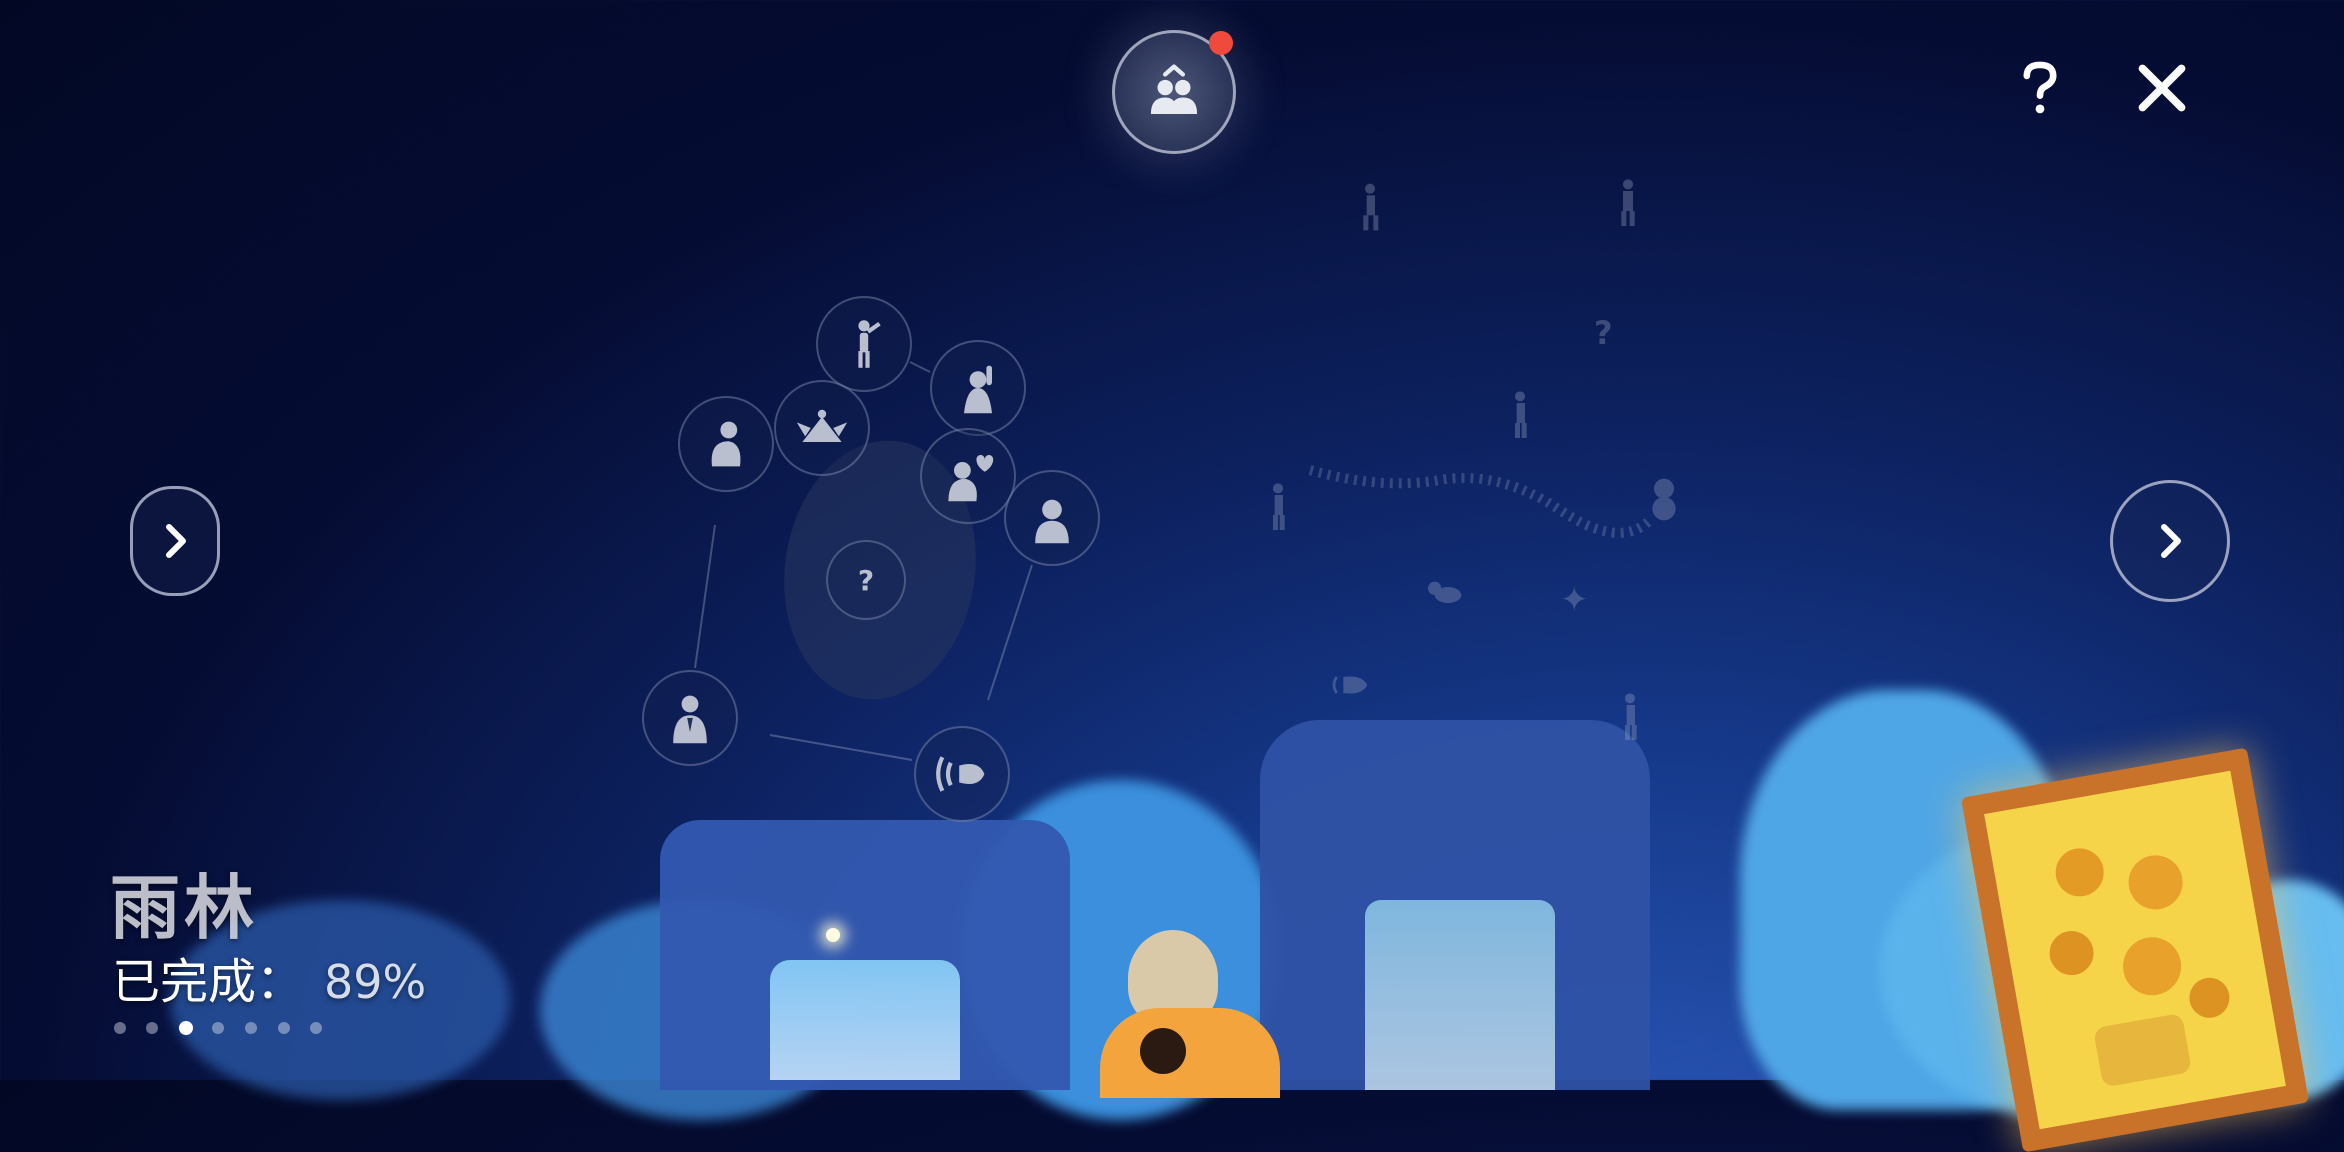 The image size is (2344, 1152). I want to click on friends-constellation-button, so click(1174, 92).